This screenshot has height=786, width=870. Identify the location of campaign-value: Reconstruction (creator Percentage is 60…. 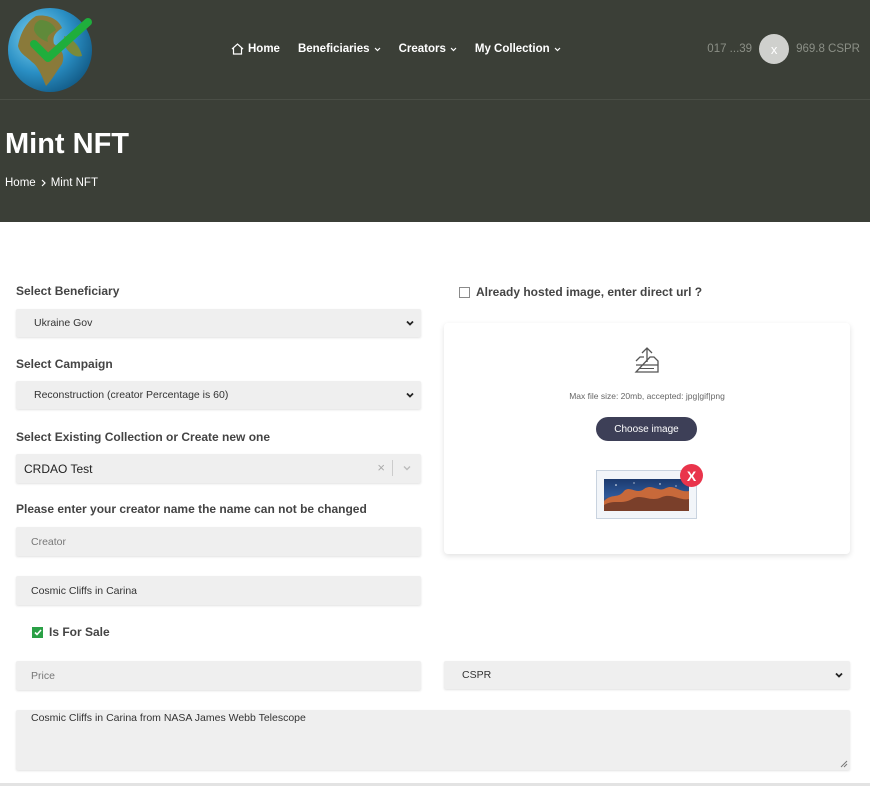
(131, 395).